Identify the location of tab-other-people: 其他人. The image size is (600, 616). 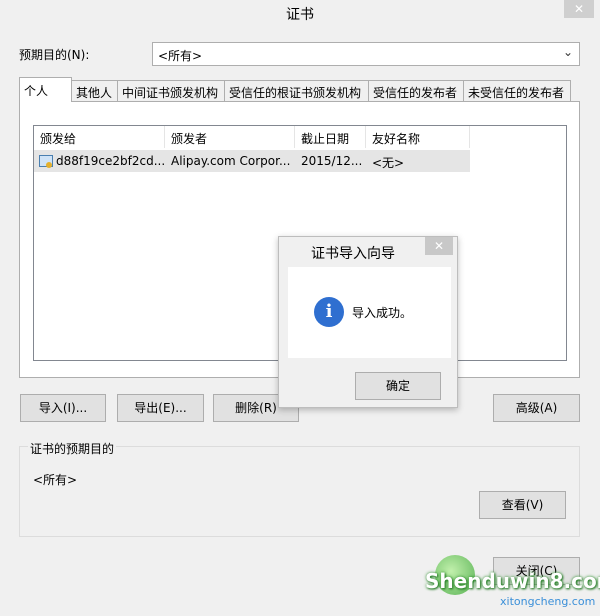
(94, 91).